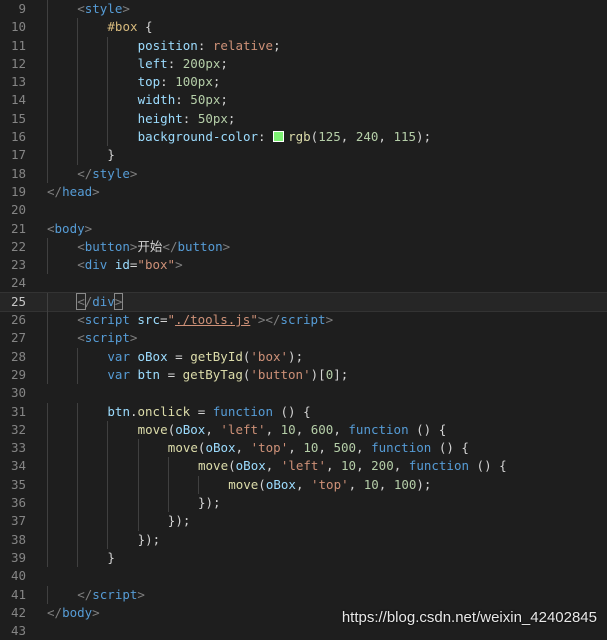 Image resolution: width=607 pixels, height=640 pixels. I want to click on code-line: 37});, so click(303, 521).